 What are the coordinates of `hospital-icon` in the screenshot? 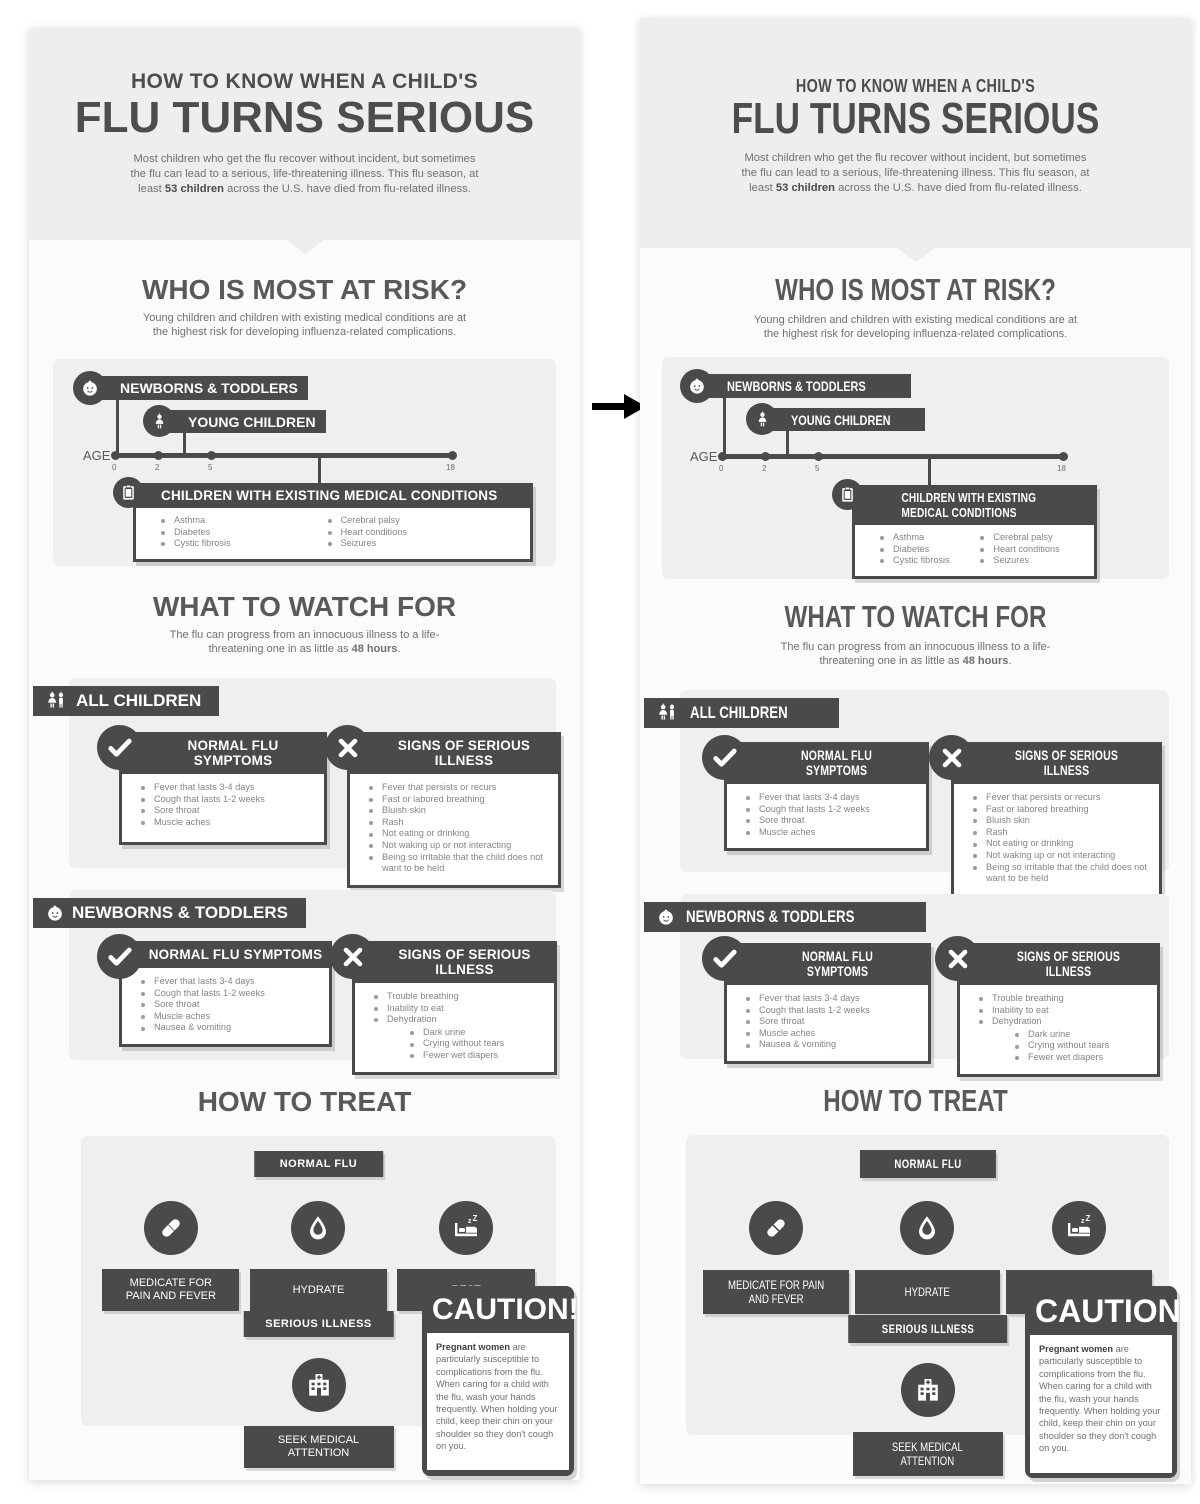 It's located at (927, 1390).